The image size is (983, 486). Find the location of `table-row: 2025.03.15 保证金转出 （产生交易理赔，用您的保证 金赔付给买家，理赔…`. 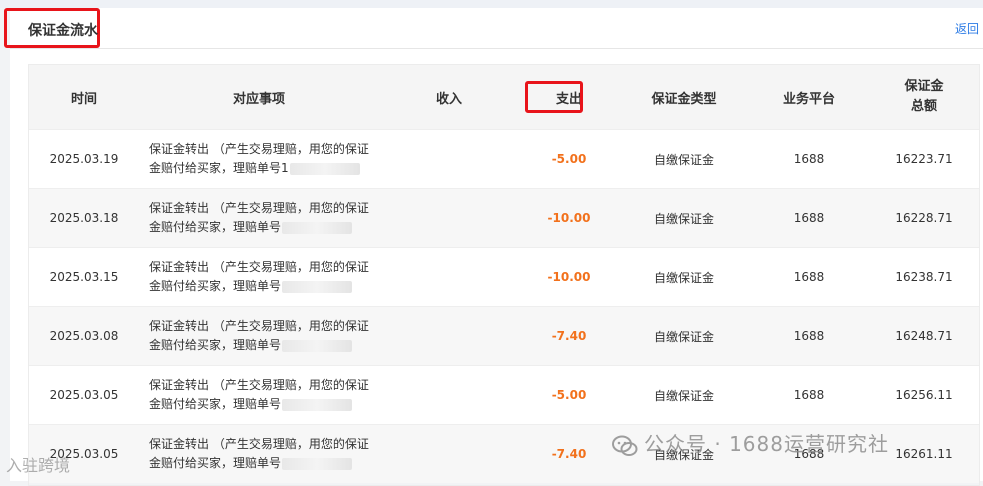

table-row: 2025.03.15 保证金转出 （产生交易理赔，用您的保证 金赔付给买家，理赔… is located at coordinates (504, 277).